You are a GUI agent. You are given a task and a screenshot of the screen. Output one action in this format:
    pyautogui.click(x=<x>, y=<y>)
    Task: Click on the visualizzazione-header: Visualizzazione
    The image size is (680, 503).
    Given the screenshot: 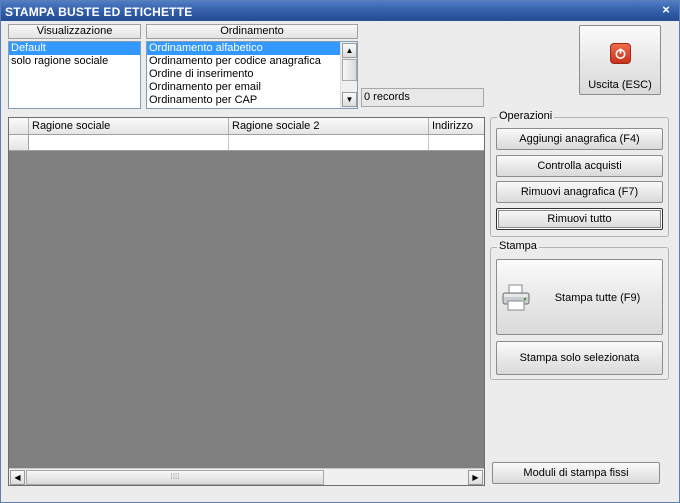 What is the action you would take?
    pyautogui.click(x=74, y=31)
    